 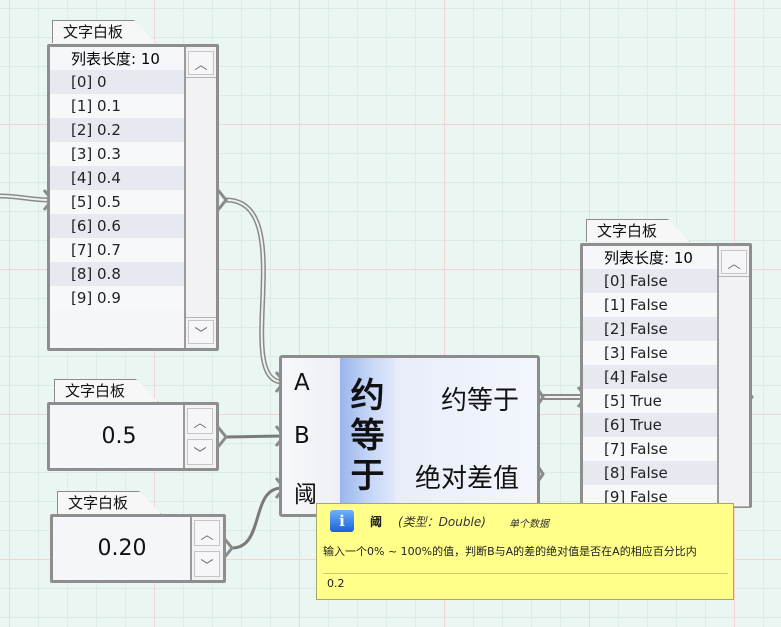 What do you see at coordinates (466, 436) in the screenshot?
I see `component-outputs: 约等于 绝对差值` at bounding box center [466, 436].